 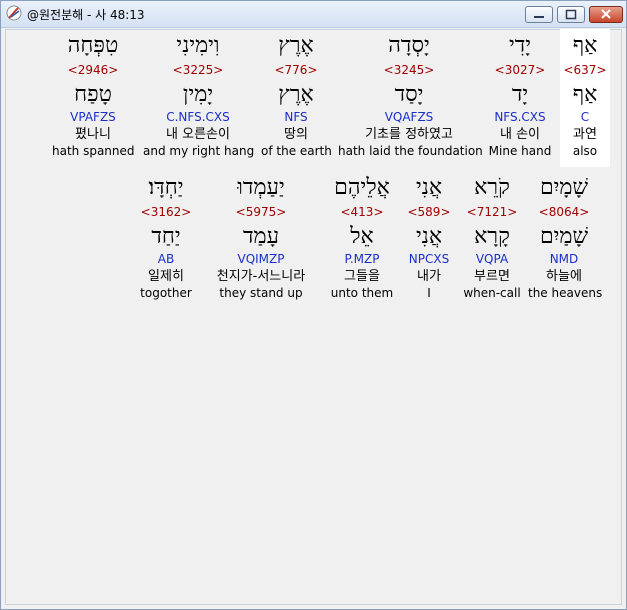 What do you see at coordinates (520, 151) in the screenshot?
I see `english-gloss: Mine hand` at bounding box center [520, 151].